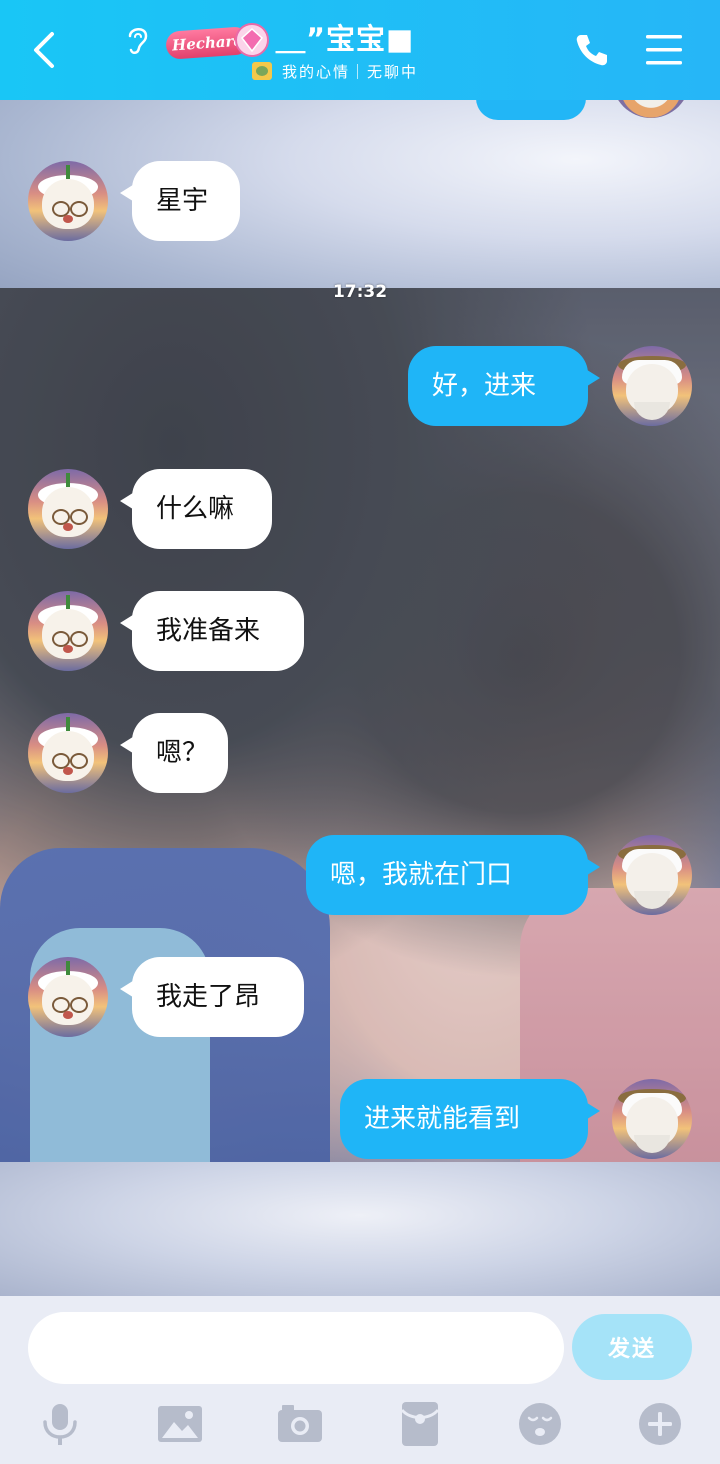 The width and height of the screenshot is (720, 1464). Describe the element at coordinates (350, 71) in the screenshot. I see `mood-status: 我的心情｜无聊中` at that location.